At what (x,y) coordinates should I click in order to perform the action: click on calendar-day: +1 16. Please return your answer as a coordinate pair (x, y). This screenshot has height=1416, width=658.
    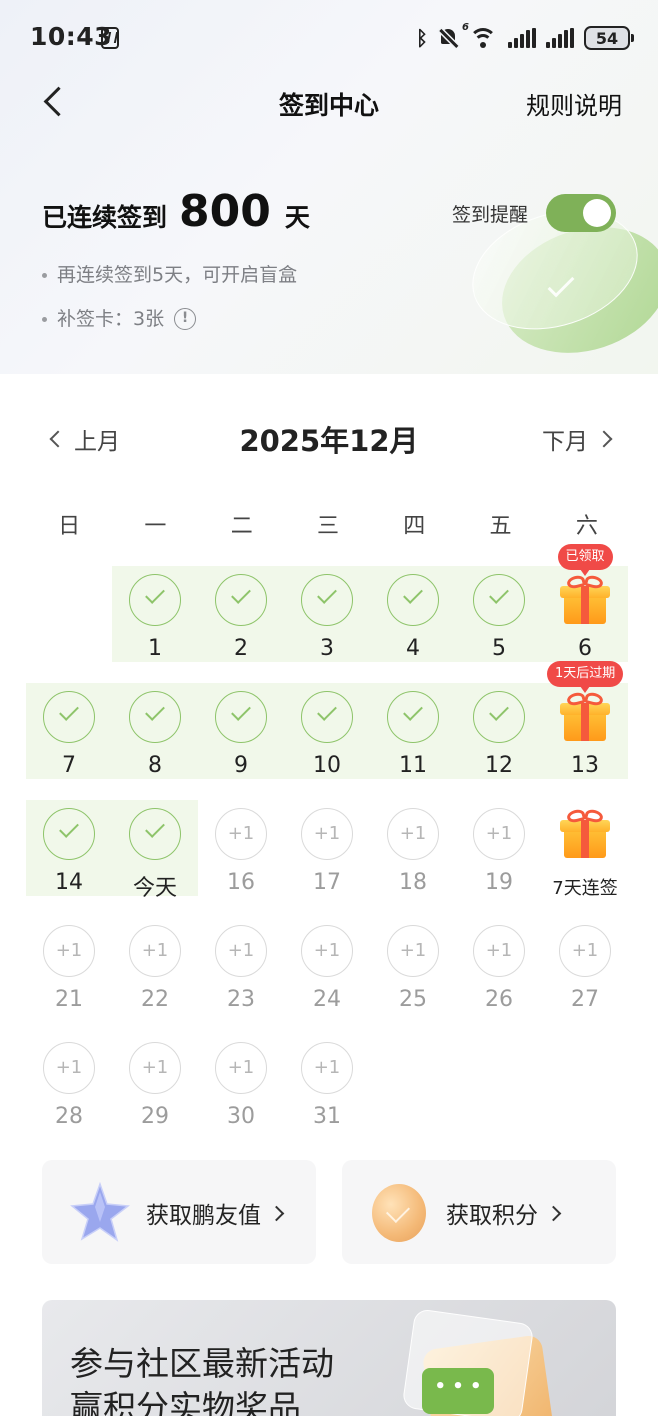
    Looking at the image, I should click on (241, 863).